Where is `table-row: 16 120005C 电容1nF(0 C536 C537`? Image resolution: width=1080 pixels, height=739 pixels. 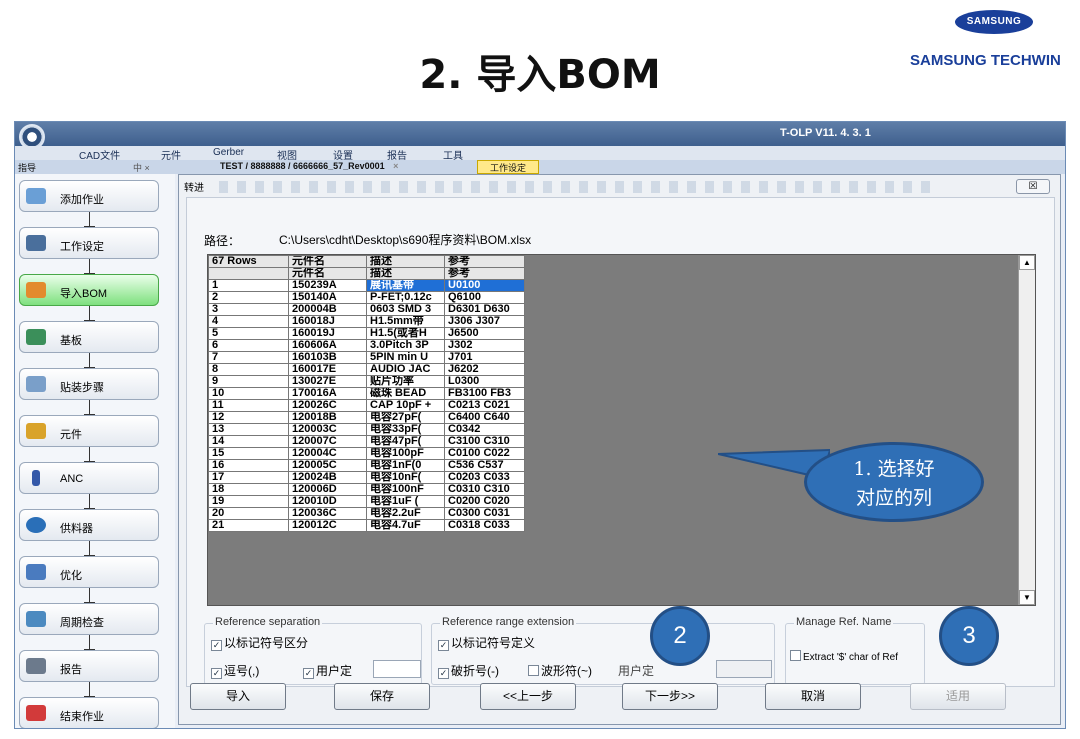
table-row: 16 120005C 电容1nF(0 C536 C537 is located at coordinates (366, 465).